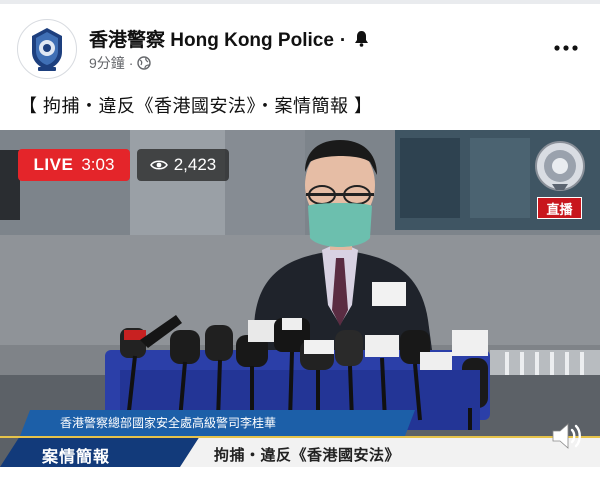  I want to click on live-duration: 3:03, so click(98, 164).